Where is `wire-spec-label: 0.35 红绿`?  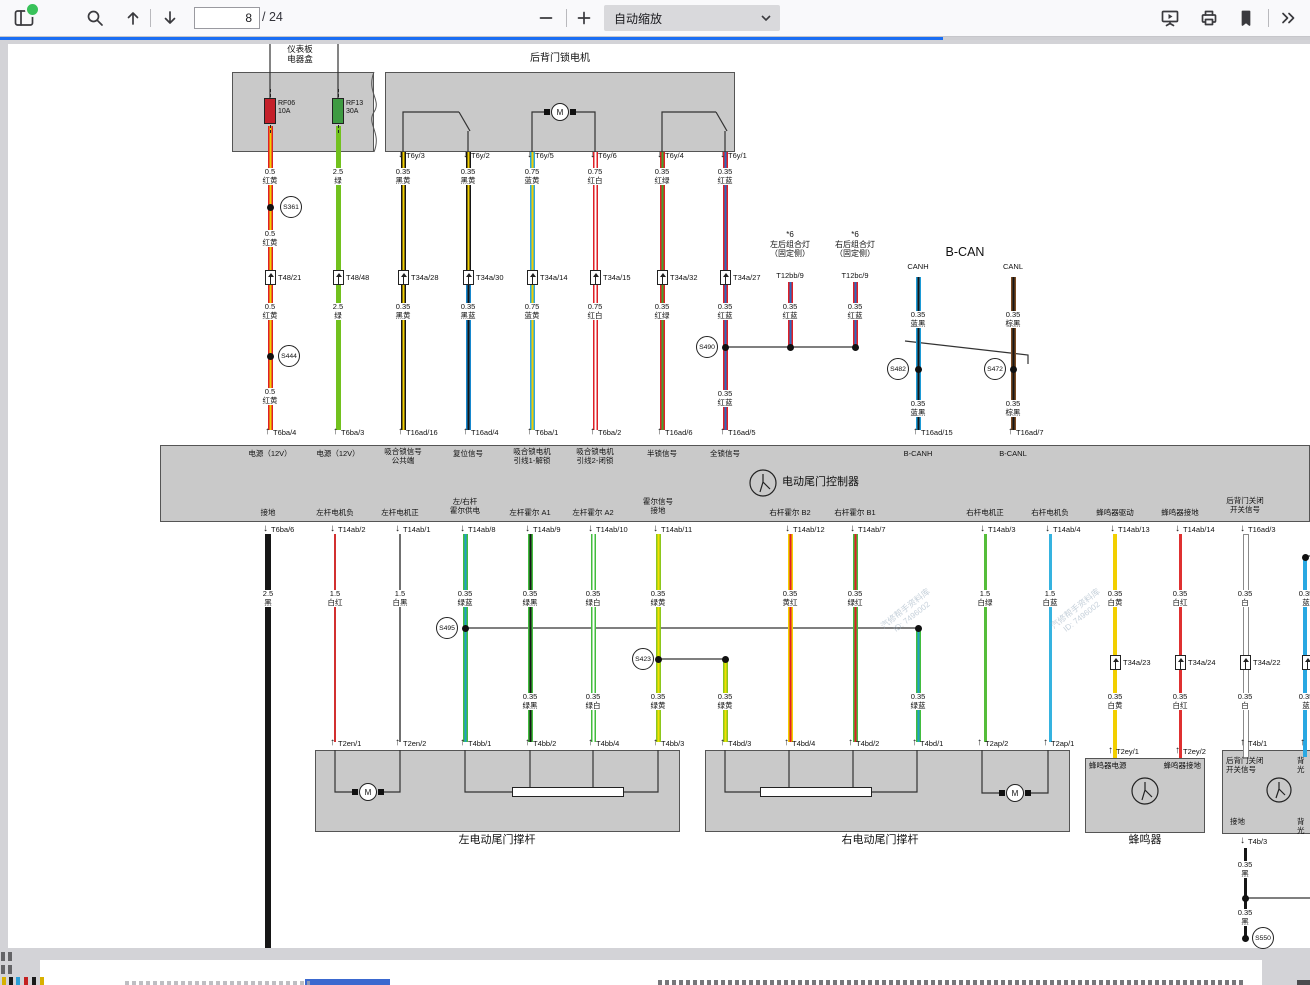 wire-spec-label: 0.35 红绿 is located at coordinates (662, 176).